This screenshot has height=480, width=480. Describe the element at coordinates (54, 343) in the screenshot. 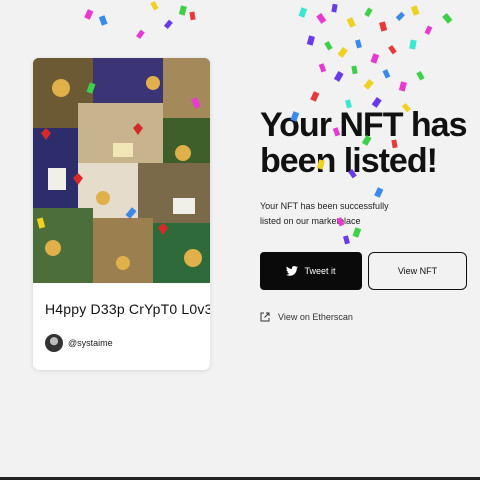

I see `creator-avatar` at that location.